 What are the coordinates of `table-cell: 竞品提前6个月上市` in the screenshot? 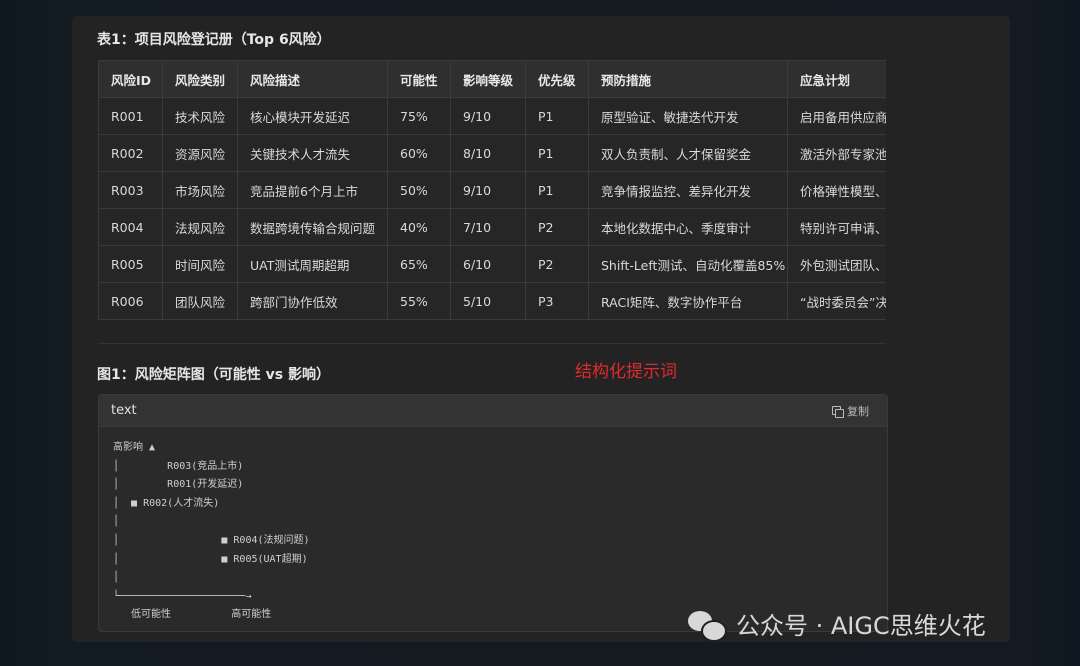 It's located at (312, 190).